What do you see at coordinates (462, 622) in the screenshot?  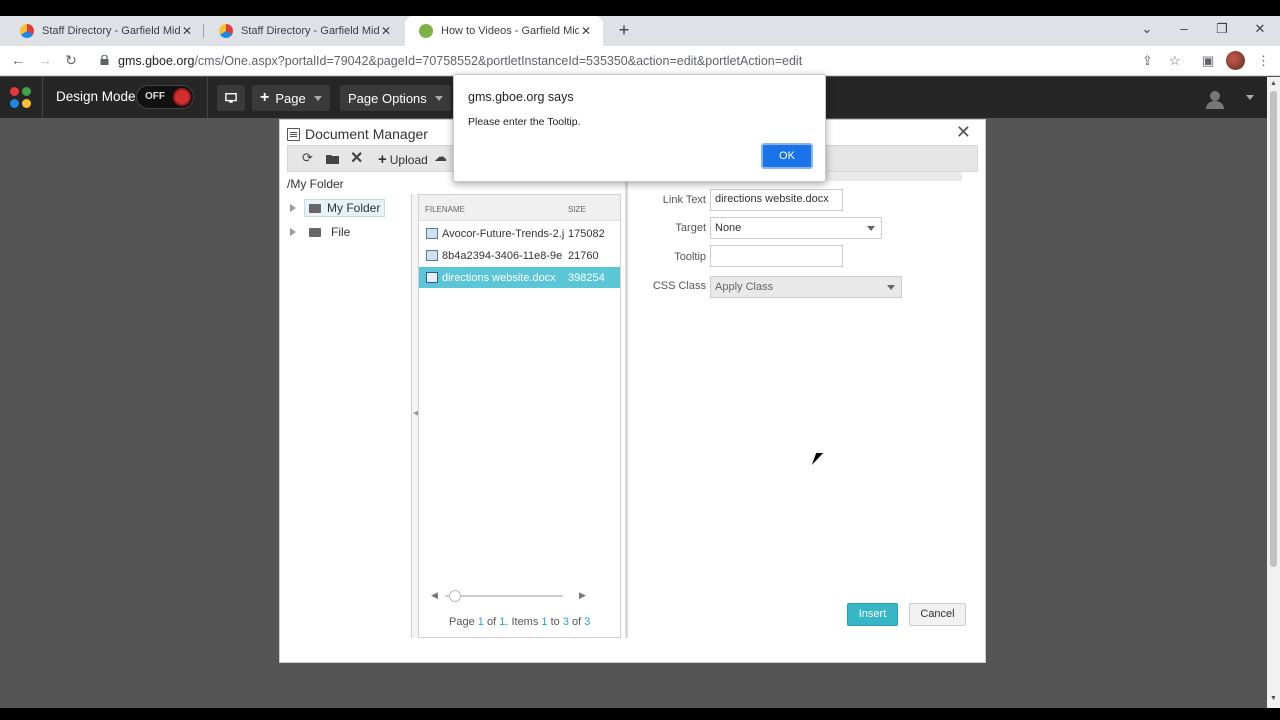 I see `pager-page-label: Page` at bounding box center [462, 622].